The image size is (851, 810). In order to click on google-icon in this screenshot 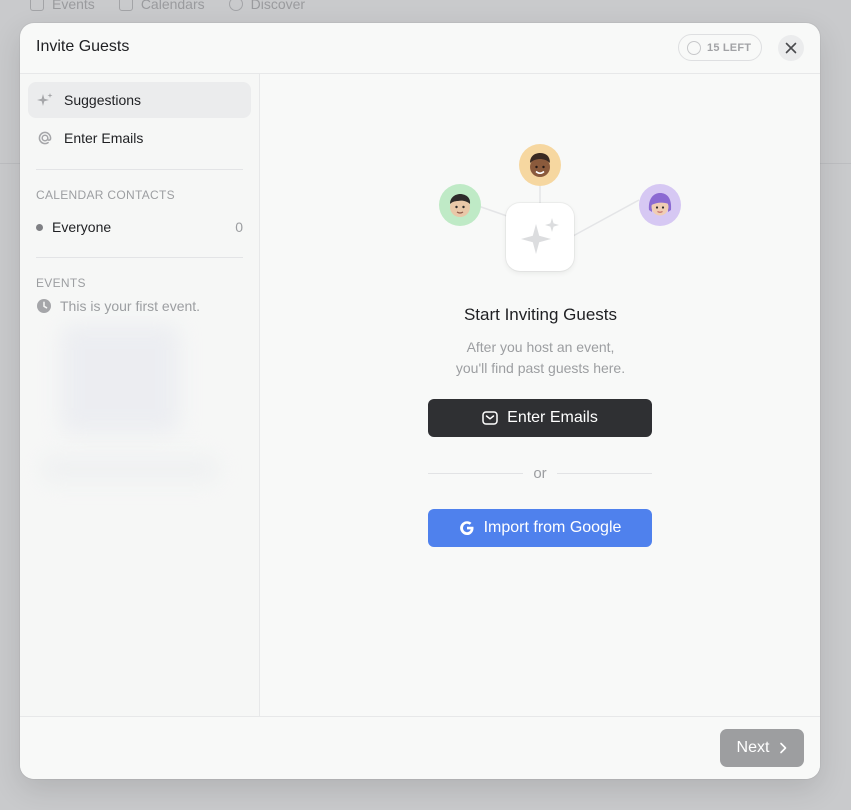, I will do `click(466, 528)`.